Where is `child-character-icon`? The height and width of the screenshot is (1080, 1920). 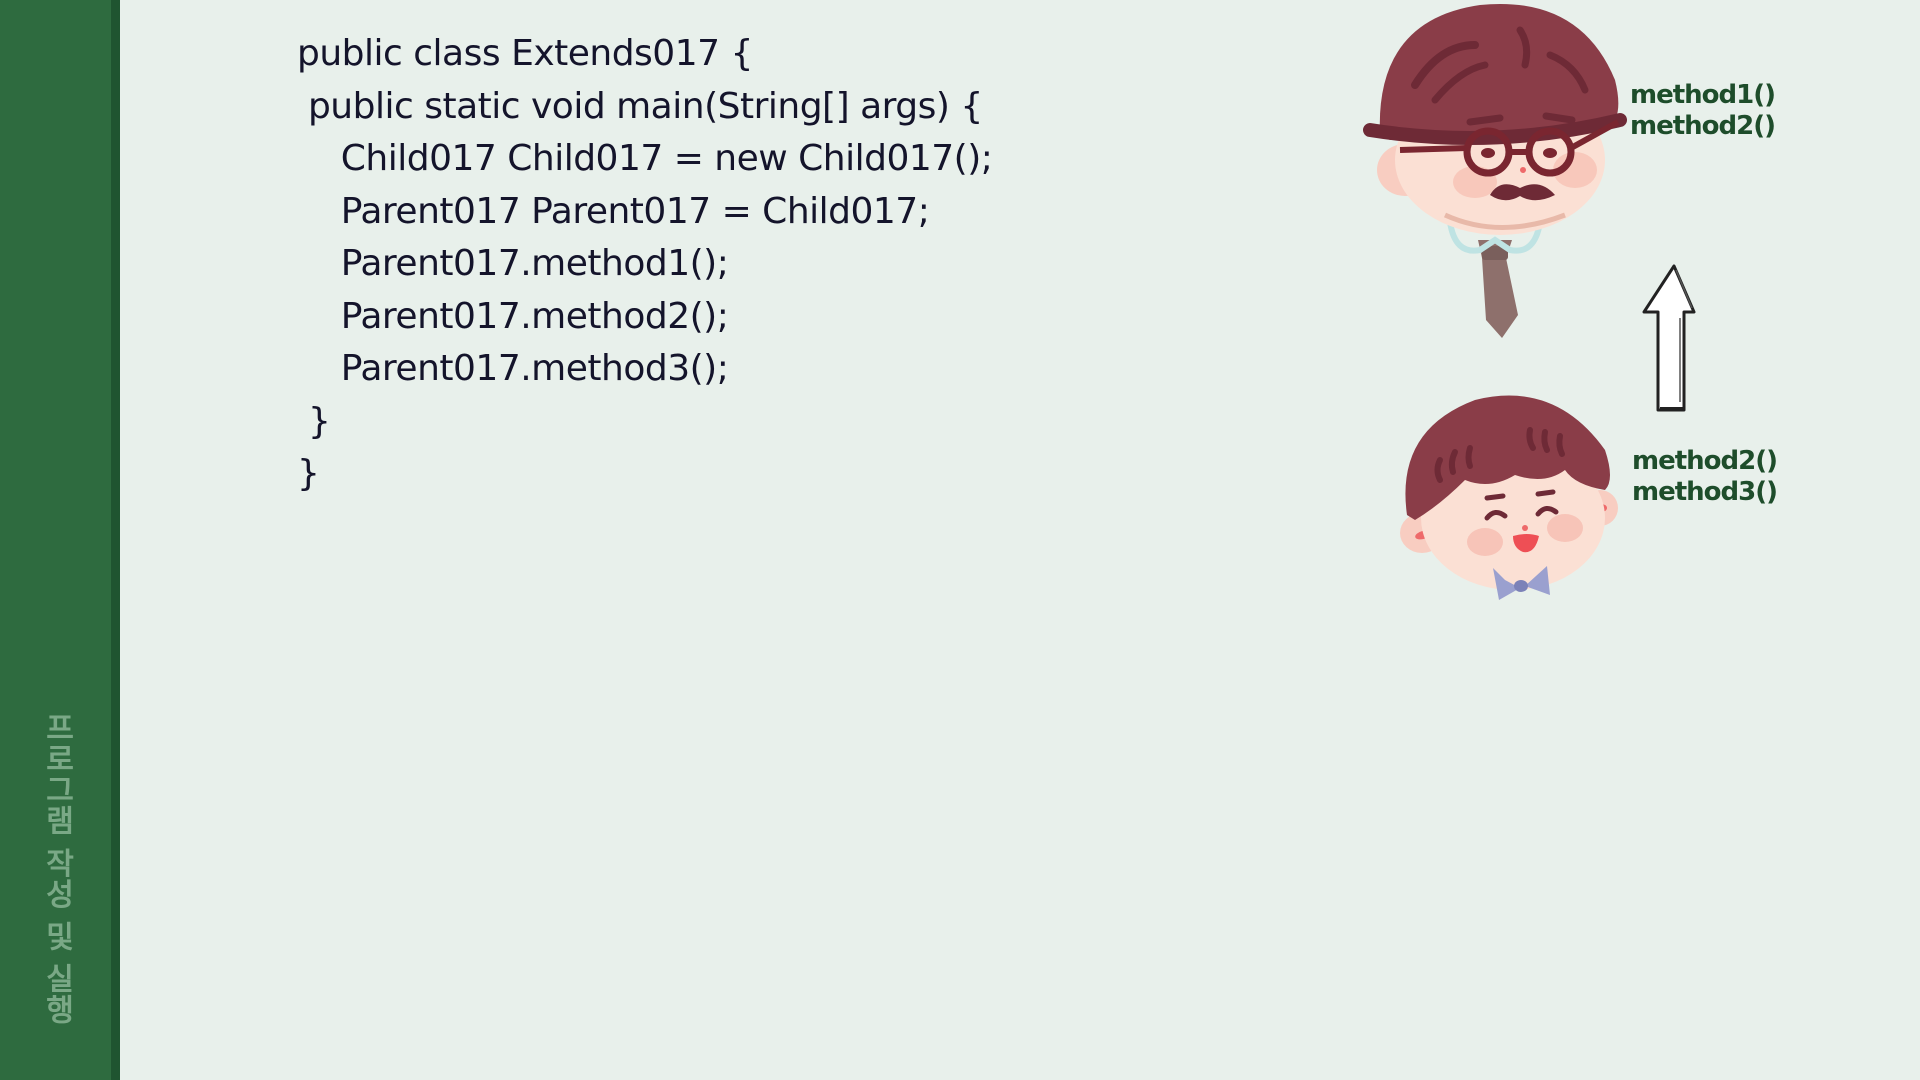 child-character-icon is located at coordinates (1515, 500).